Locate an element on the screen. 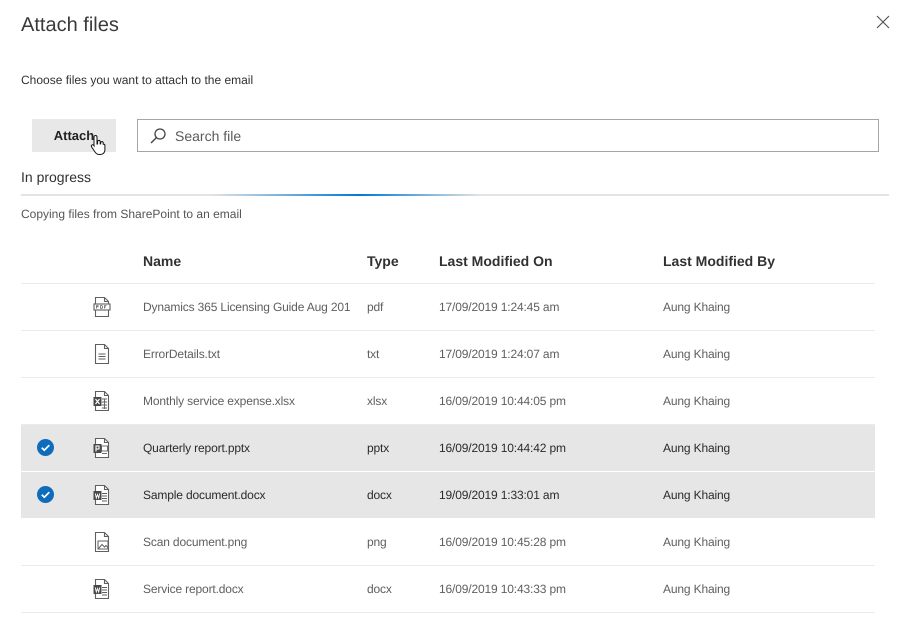  file-name: Quarterly report.pptx is located at coordinates (245, 447).